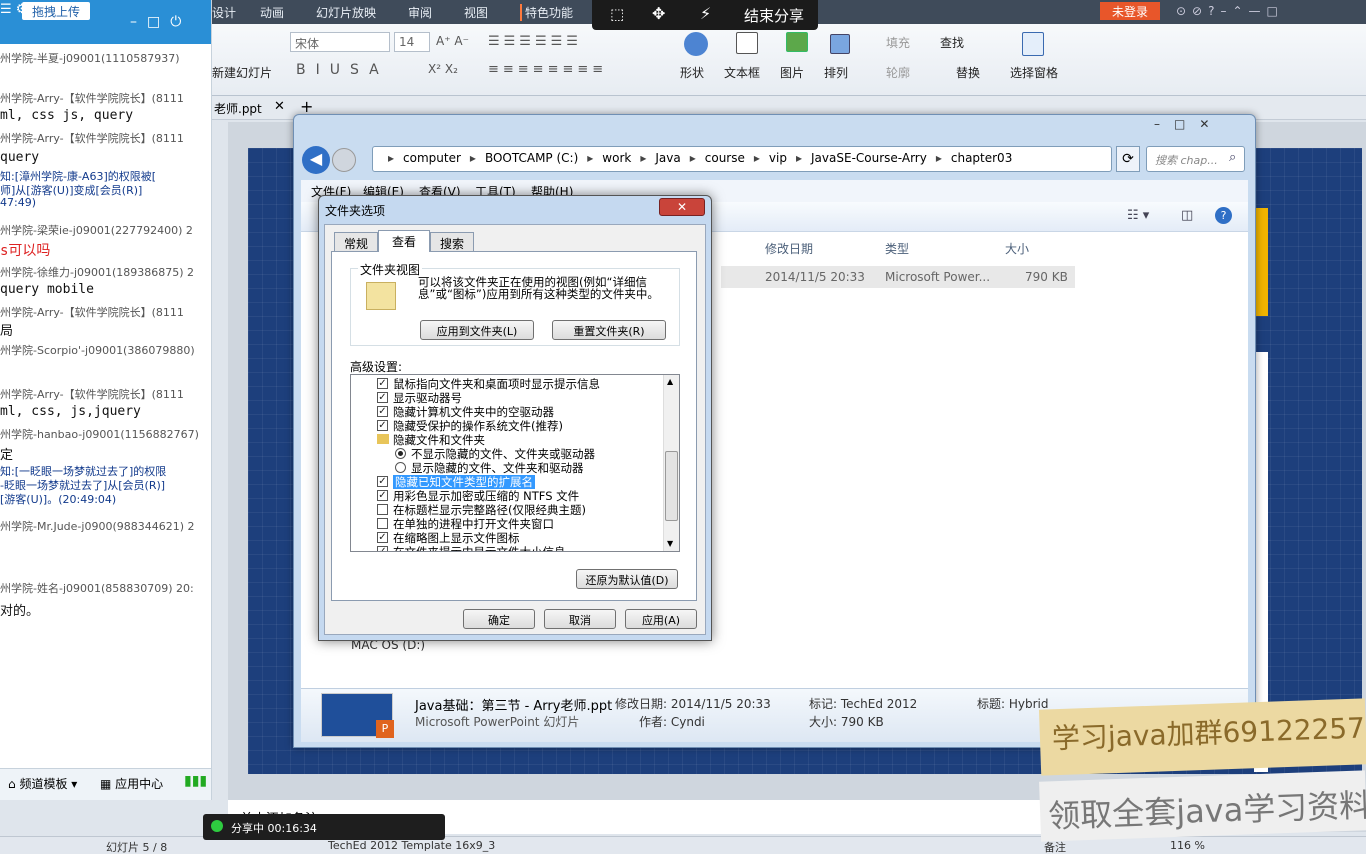 This screenshot has width=1366, height=854. Describe the element at coordinates (56, 11) in the screenshot. I see `drag-upload-button: 拖拽上传` at that location.